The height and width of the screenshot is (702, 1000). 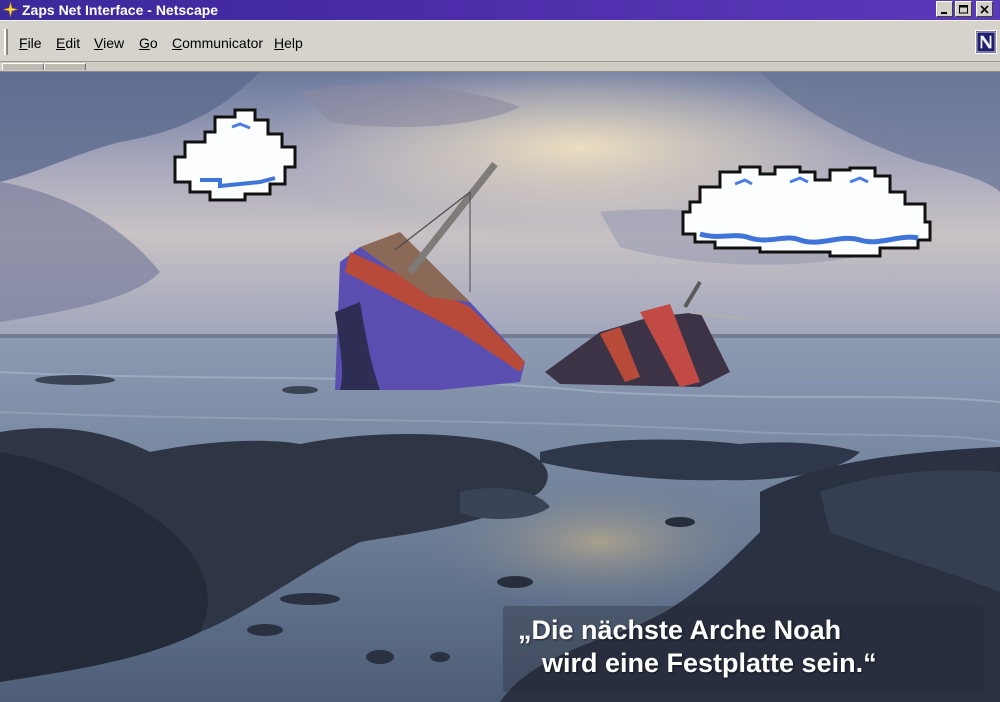 I want to click on menu-help-label: elp, so click(x=293, y=43).